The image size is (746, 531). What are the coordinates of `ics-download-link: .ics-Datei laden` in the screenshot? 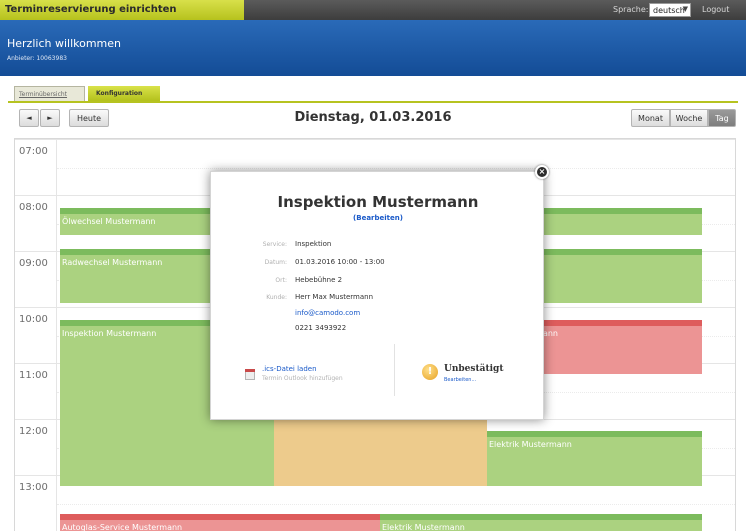 It's located at (289, 369).